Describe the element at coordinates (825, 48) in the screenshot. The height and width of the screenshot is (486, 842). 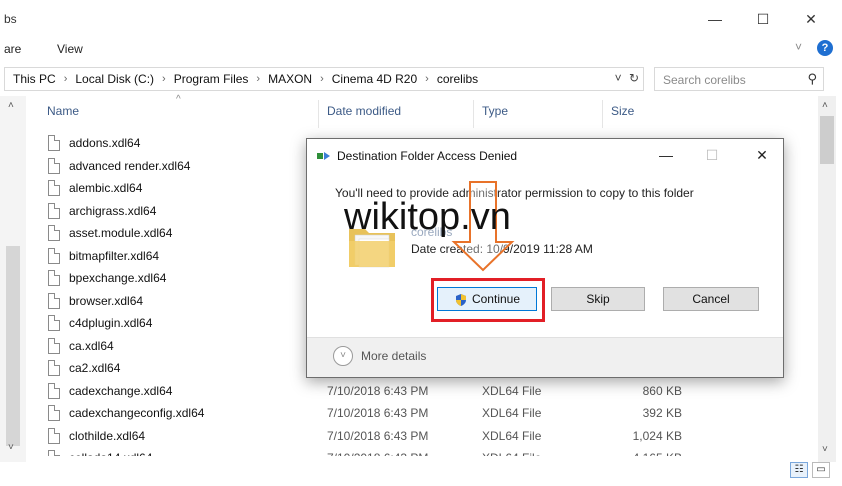
I see `help-icon: ?` at that location.